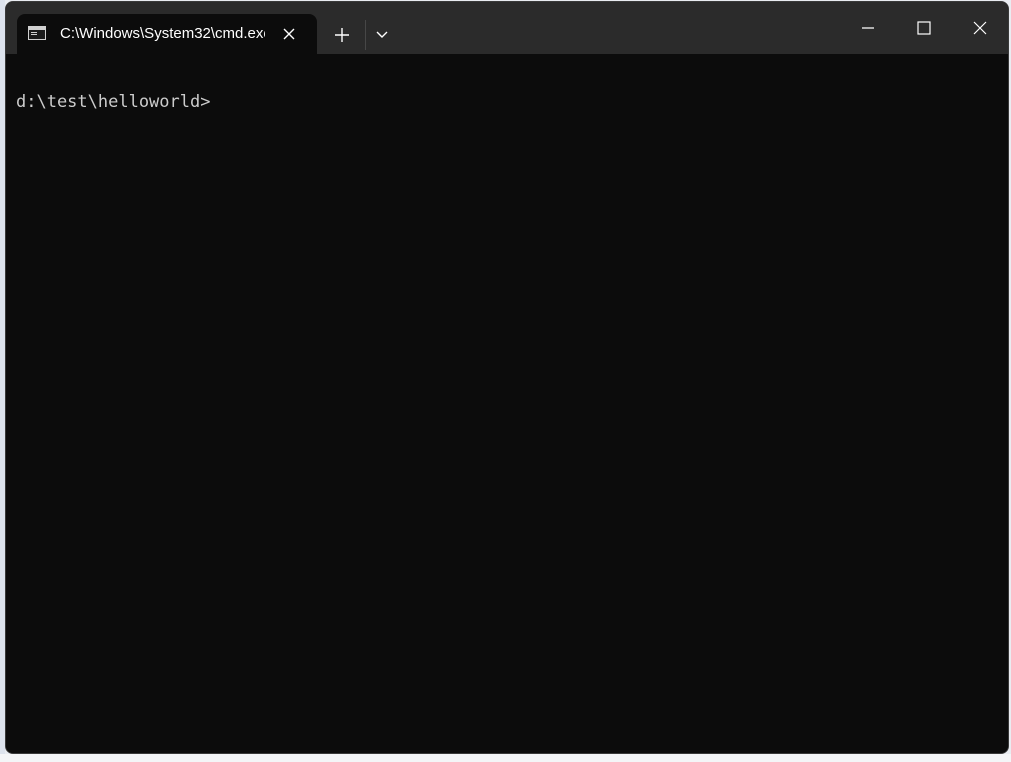 This screenshot has width=1011, height=762. Describe the element at coordinates (365, 35) in the screenshot. I see `tab-separator` at that location.